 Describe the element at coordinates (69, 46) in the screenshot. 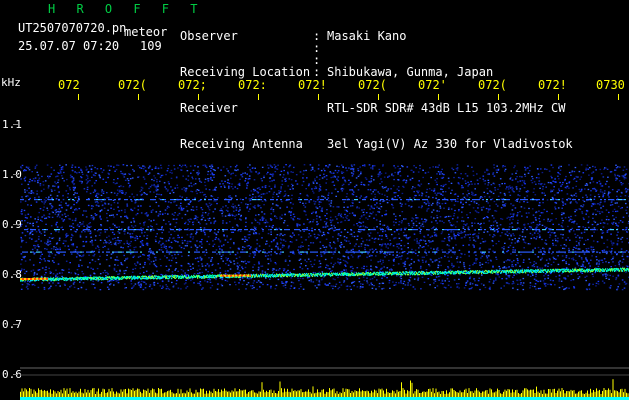

I see `date-time: 25.07.07 07:20` at that location.